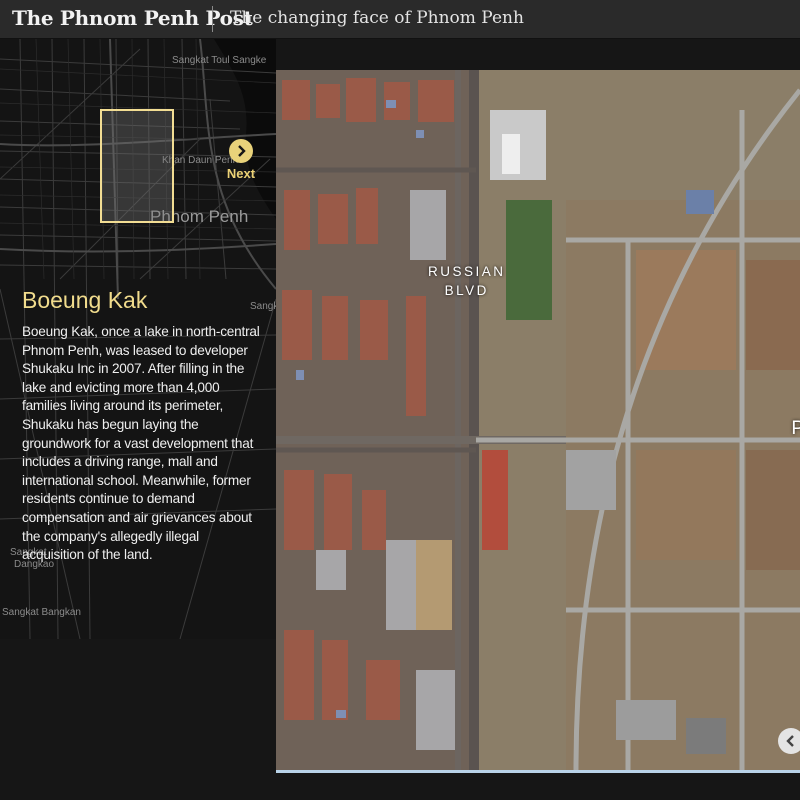 The height and width of the screenshot is (800, 800). What do you see at coordinates (132, 18) in the screenshot?
I see `site-logo: The Phnom Penh Post` at bounding box center [132, 18].